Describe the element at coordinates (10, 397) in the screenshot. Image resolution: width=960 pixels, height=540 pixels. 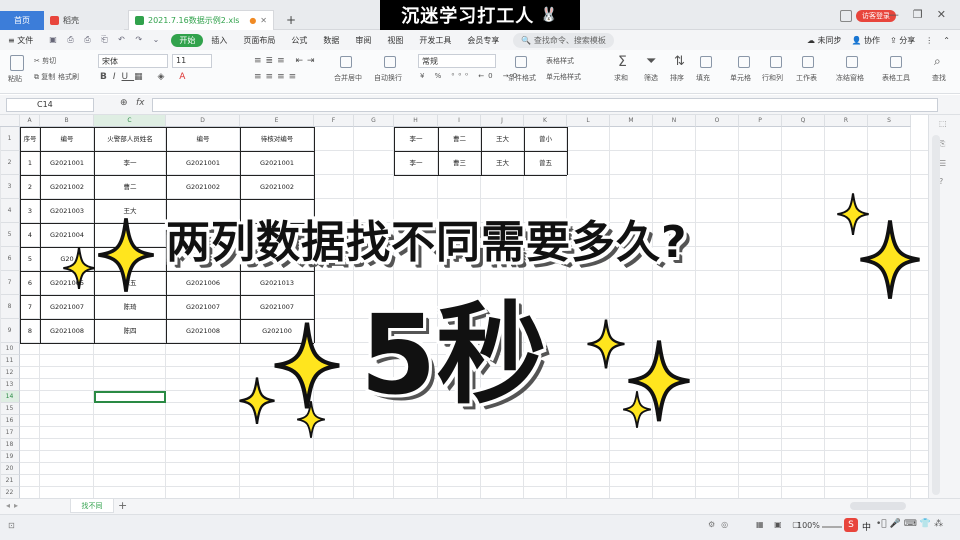
I see `row-header-14: 14` at that location.